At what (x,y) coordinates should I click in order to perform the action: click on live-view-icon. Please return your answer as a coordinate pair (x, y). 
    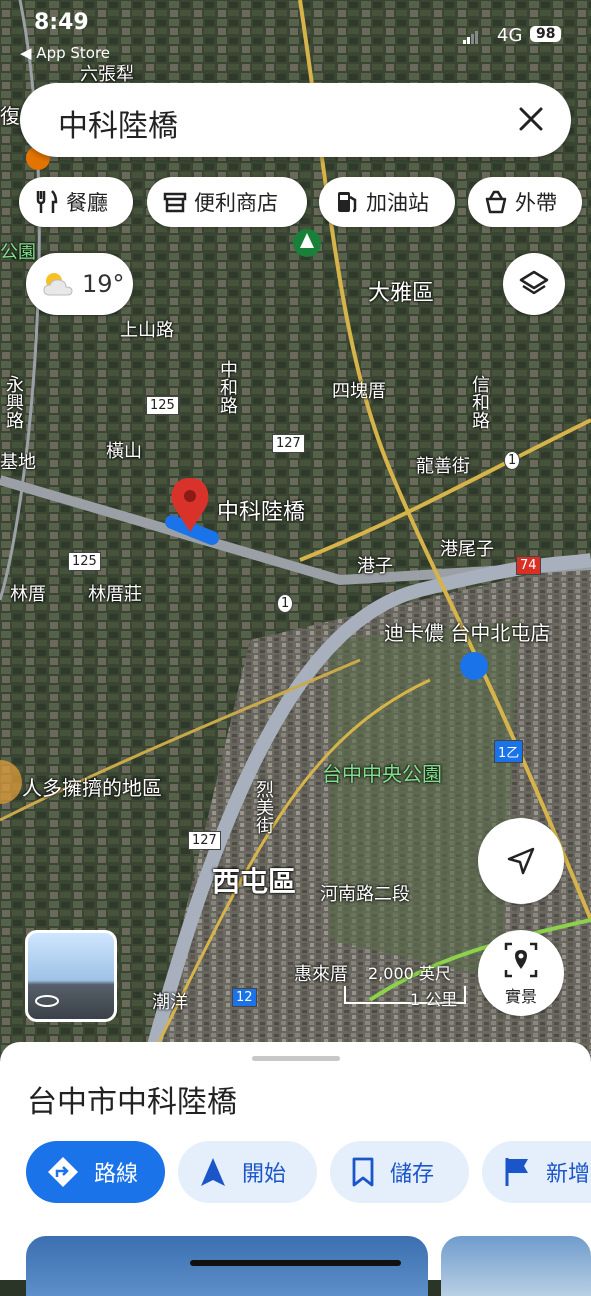
    Looking at the image, I should click on (521, 960).